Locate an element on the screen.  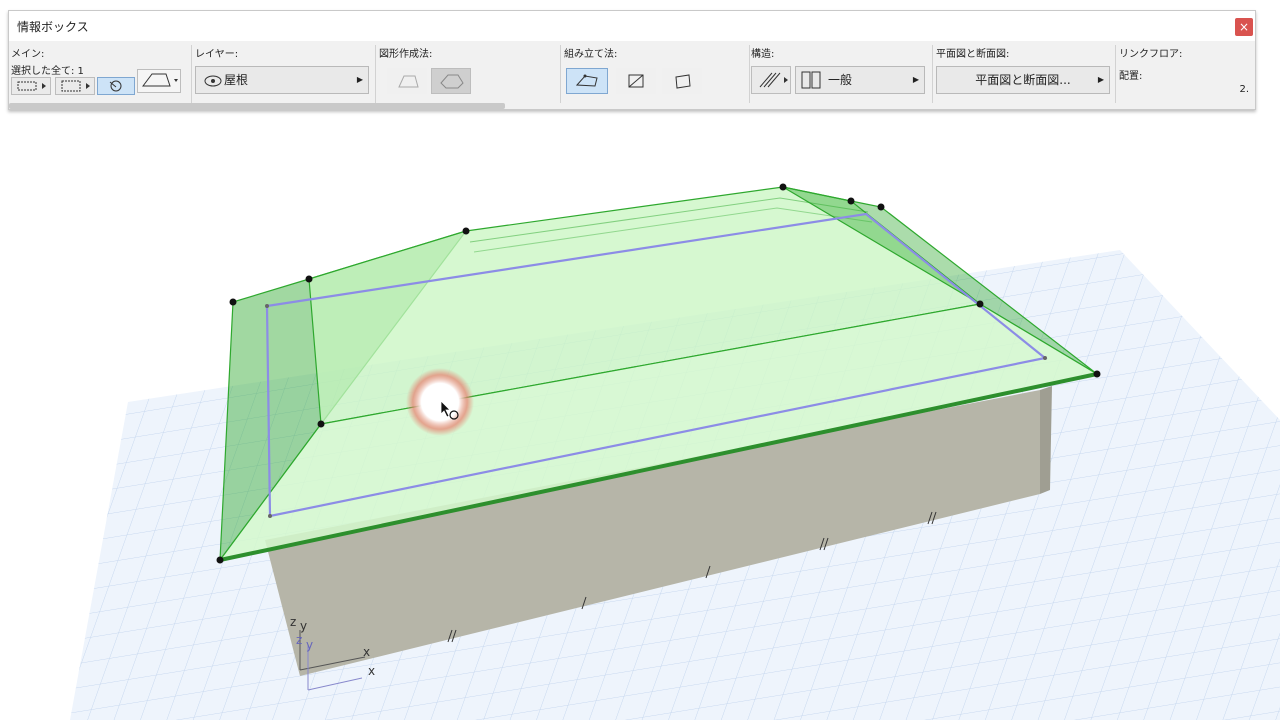
structure-section: 構造: 一般 ▶ is located at coordinates (841, 76).